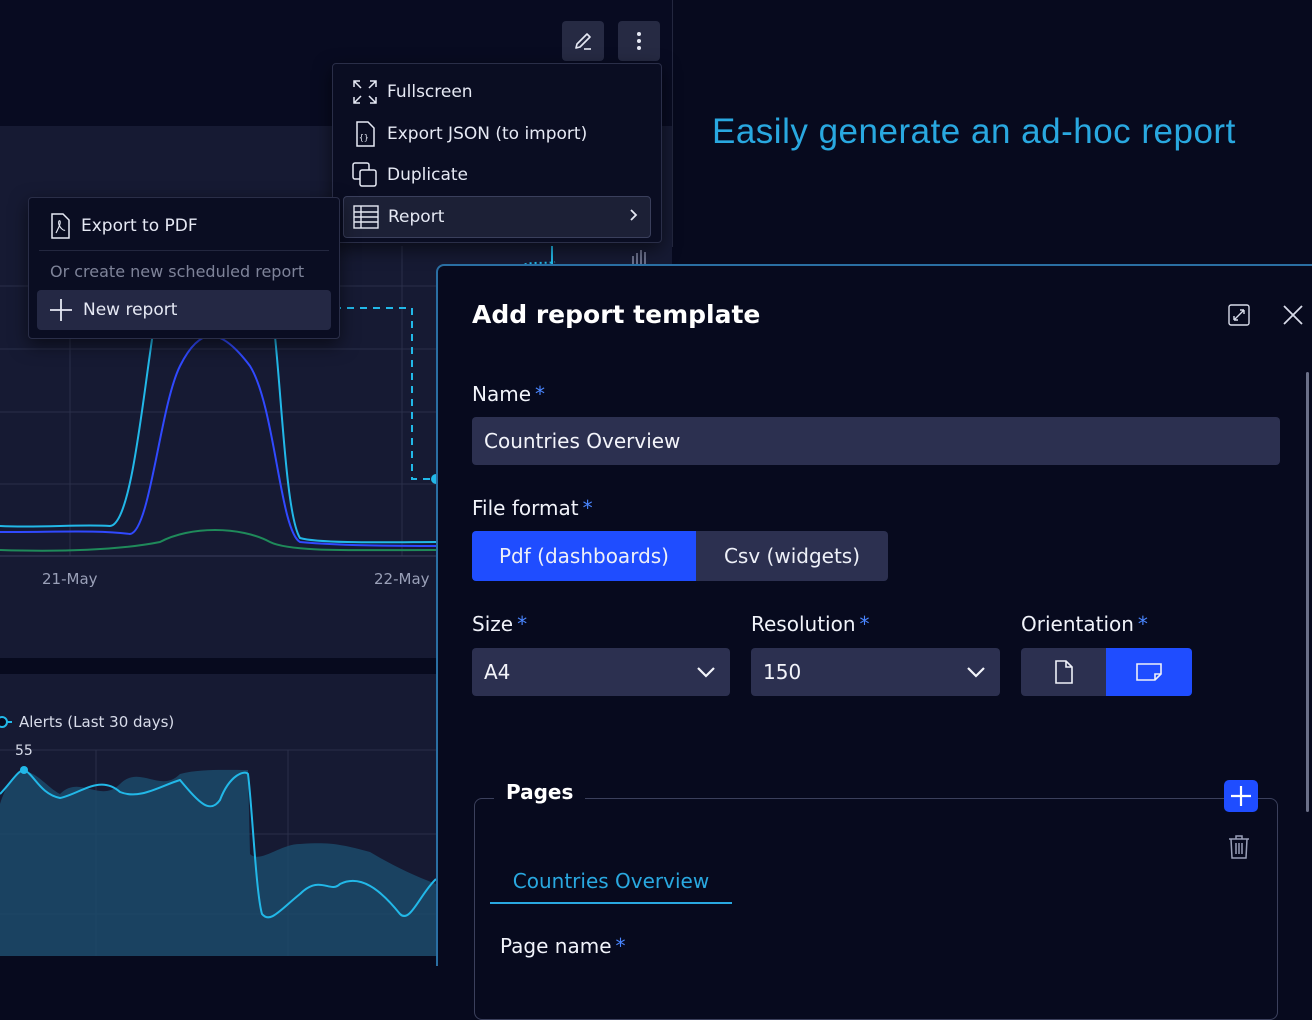 Image resolution: width=1312 pixels, height=1020 pixels. What do you see at coordinates (365, 92) in the screenshot?
I see `fullscreen-icon` at bounding box center [365, 92].